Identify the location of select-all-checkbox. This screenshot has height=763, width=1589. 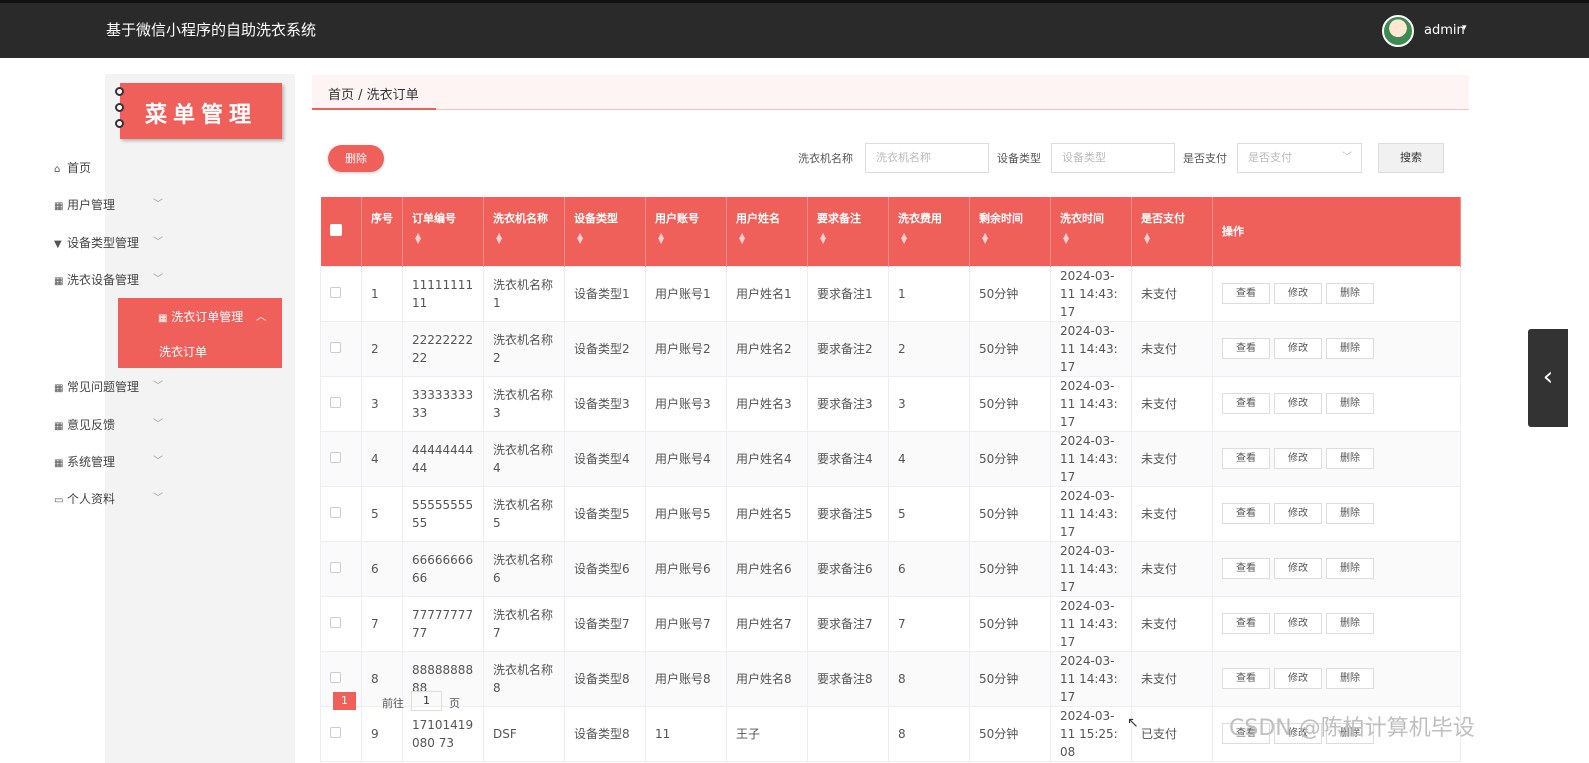
(341, 231).